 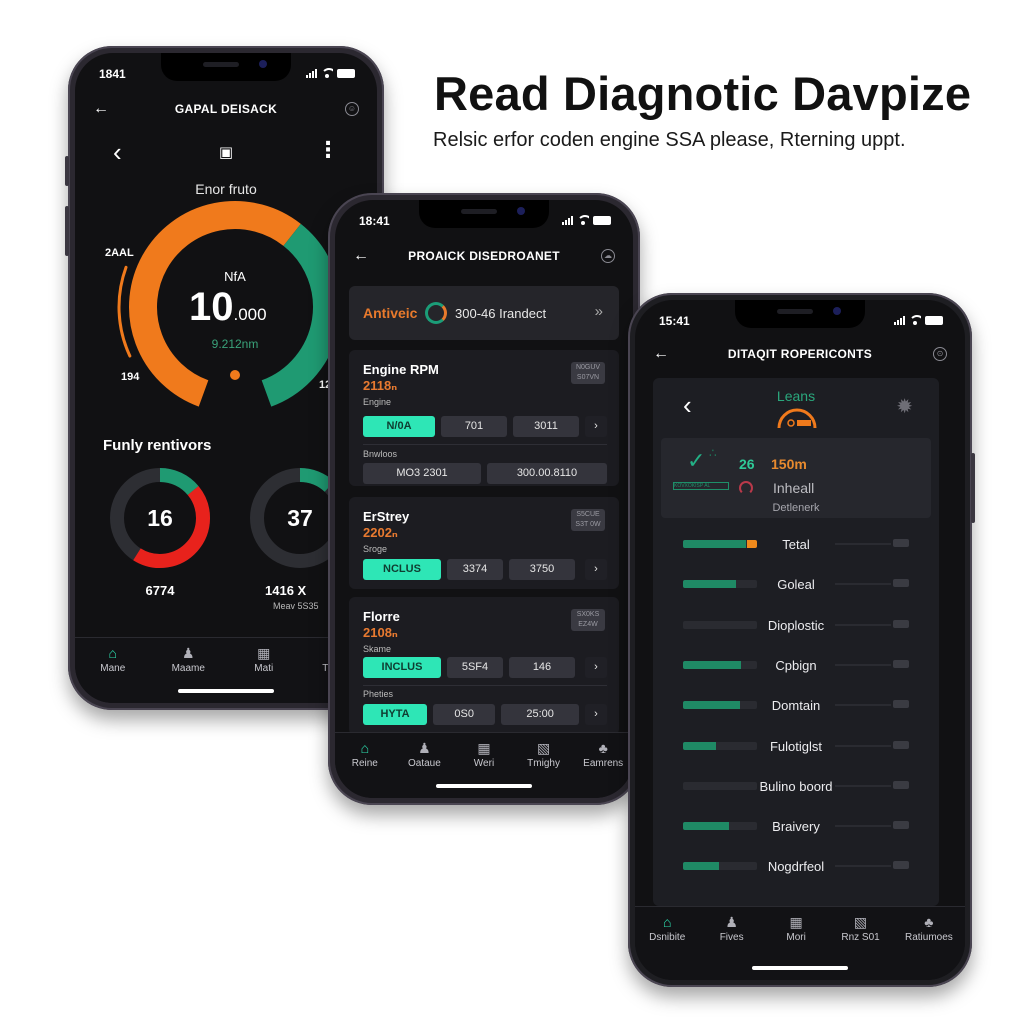 What do you see at coordinates (390, 313) in the screenshot?
I see `brand-name: Antiveic` at bounding box center [390, 313].